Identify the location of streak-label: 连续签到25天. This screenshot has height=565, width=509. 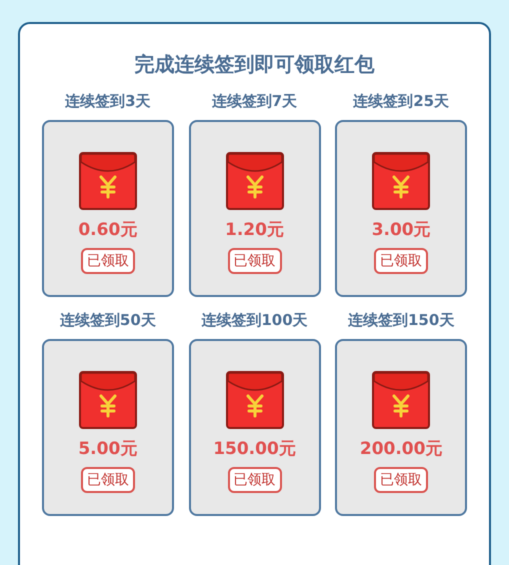
(401, 101).